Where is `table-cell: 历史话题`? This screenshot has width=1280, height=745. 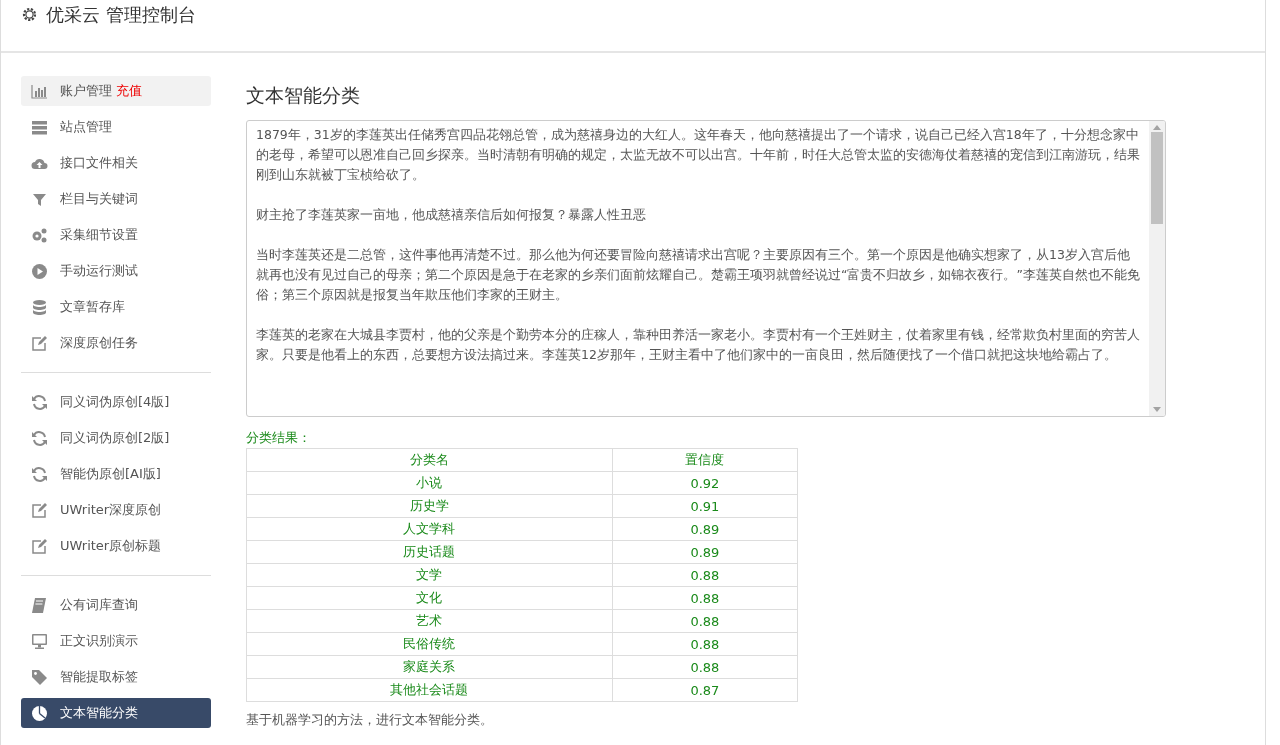
table-cell: 历史话题 is located at coordinates (429, 552).